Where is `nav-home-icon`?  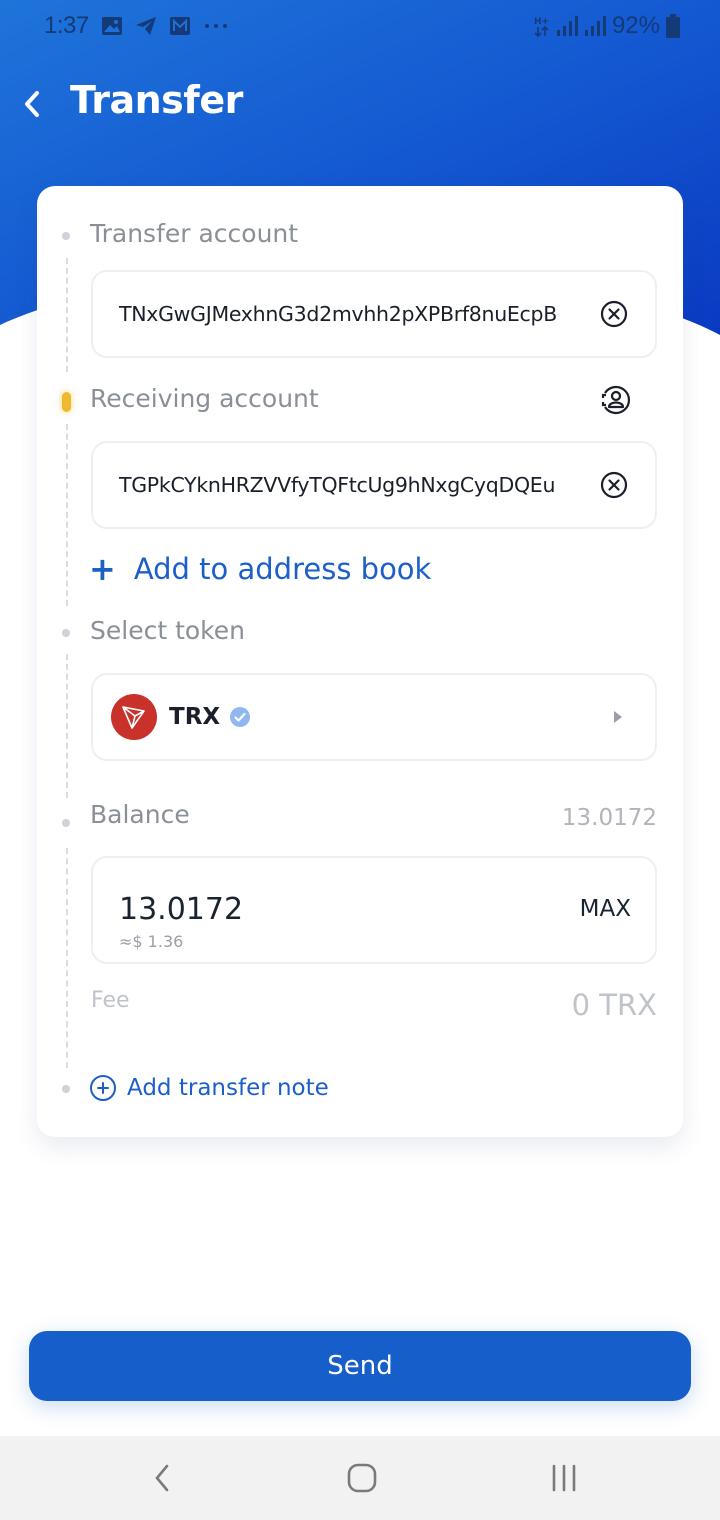
nav-home-icon is located at coordinates (362, 1478).